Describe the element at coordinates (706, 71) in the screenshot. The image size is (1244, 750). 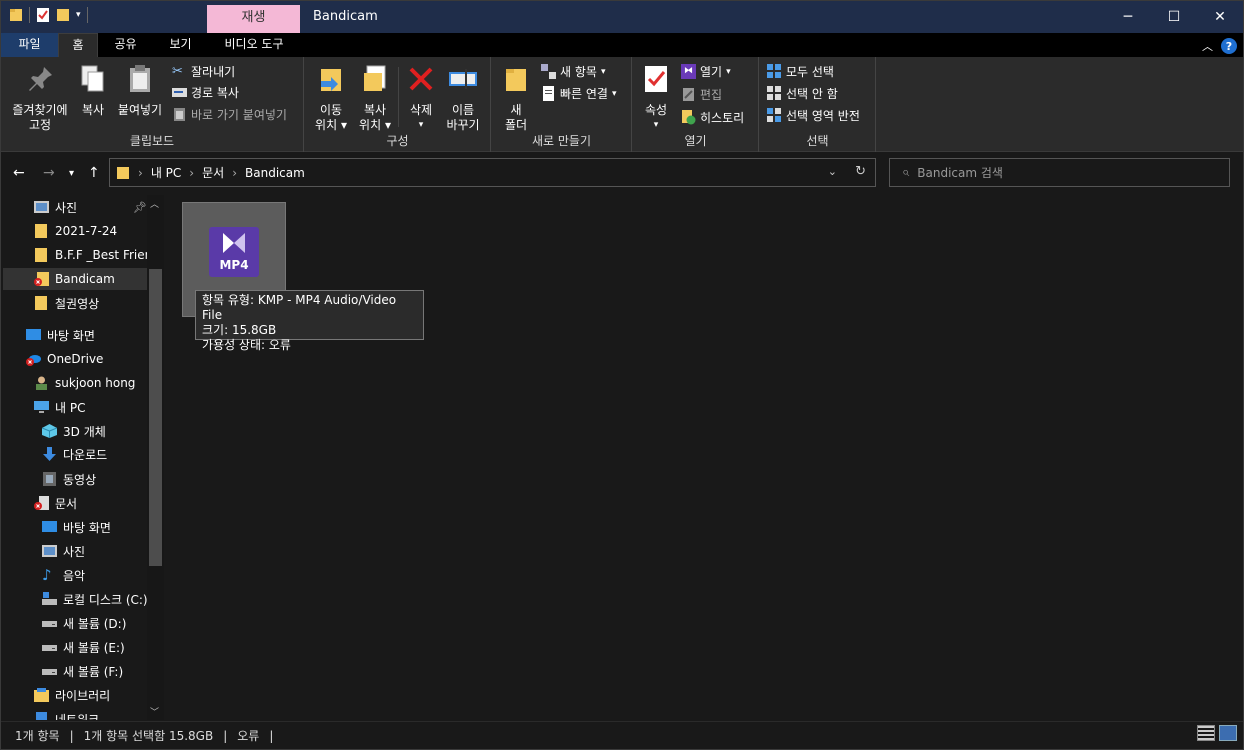
I see `open-button: ⧓ 열기 ▾` at that location.